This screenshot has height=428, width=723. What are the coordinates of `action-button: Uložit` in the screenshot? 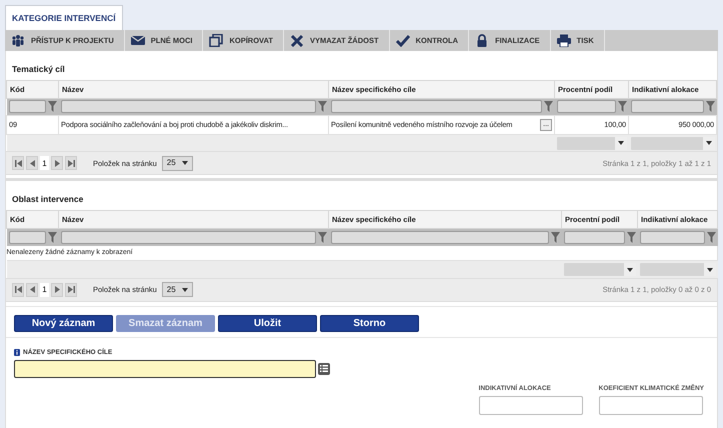 It's located at (267, 323).